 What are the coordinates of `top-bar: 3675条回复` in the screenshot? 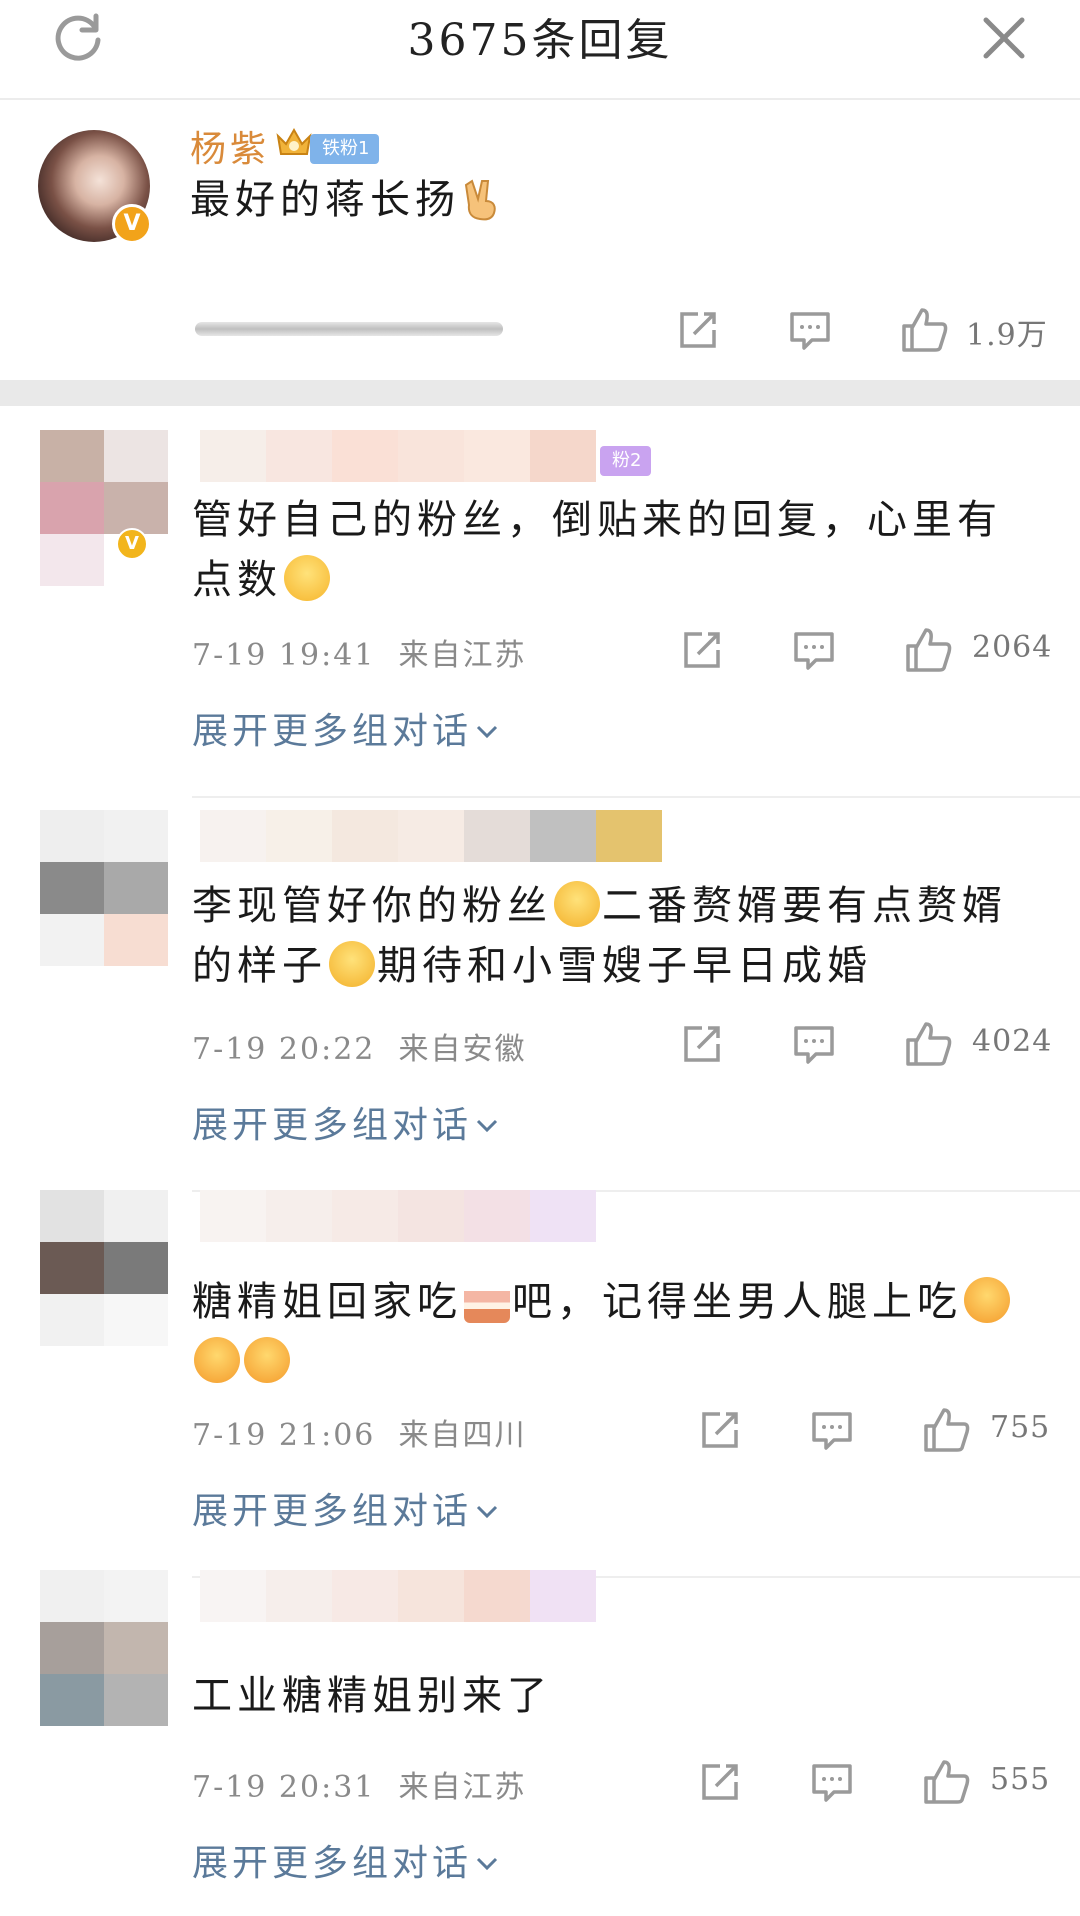 It's located at (540, 50).